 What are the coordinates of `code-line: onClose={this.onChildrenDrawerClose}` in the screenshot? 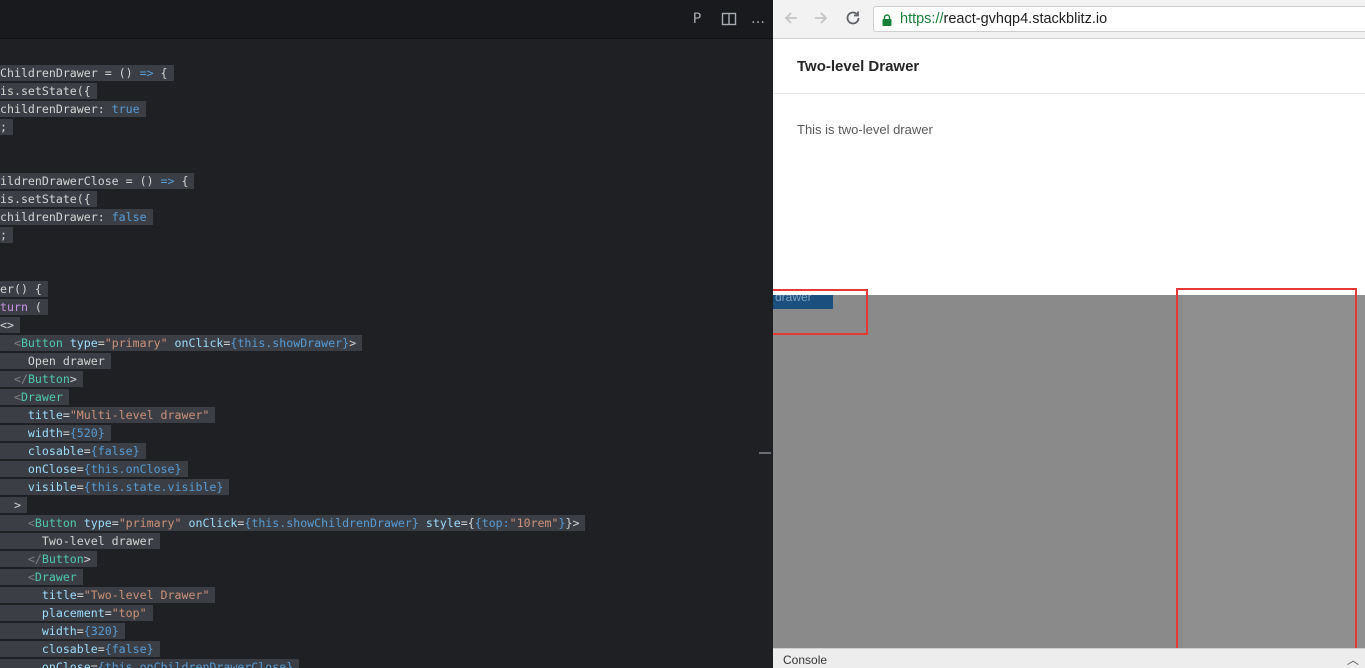 It's located at (150, 663).